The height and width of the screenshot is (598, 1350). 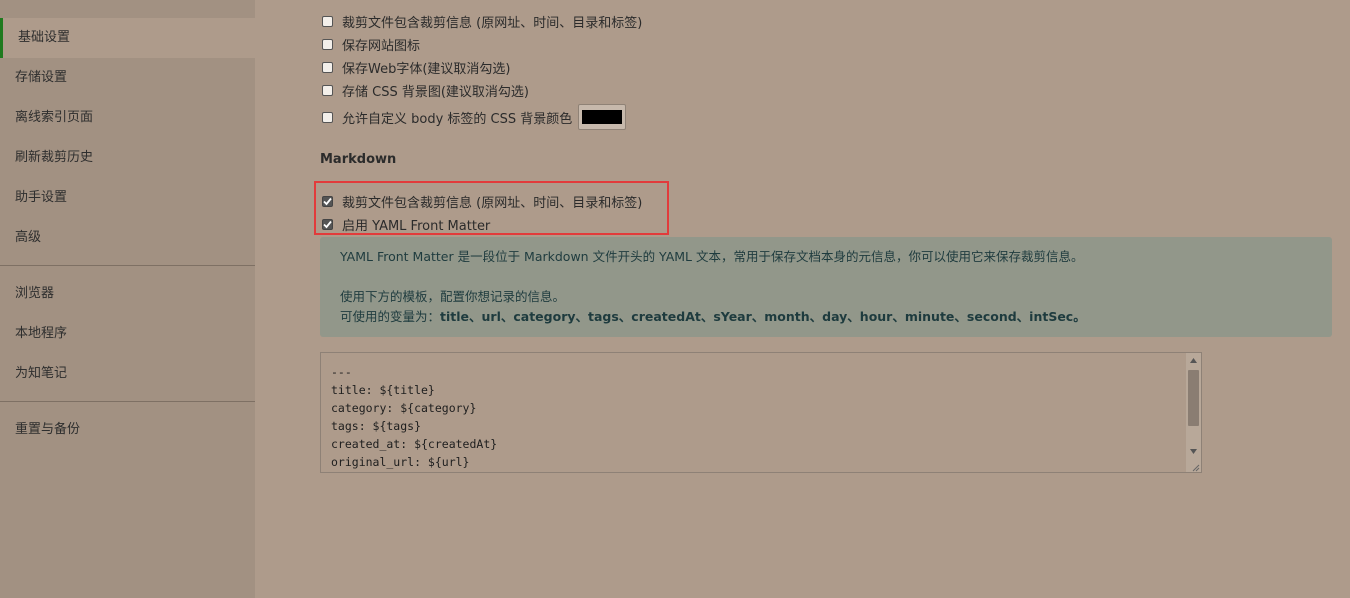 What do you see at coordinates (453, 296) in the screenshot?
I see `info-text: 使用下方的模板，配置你想记录的信息。` at bounding box center [453, 296].